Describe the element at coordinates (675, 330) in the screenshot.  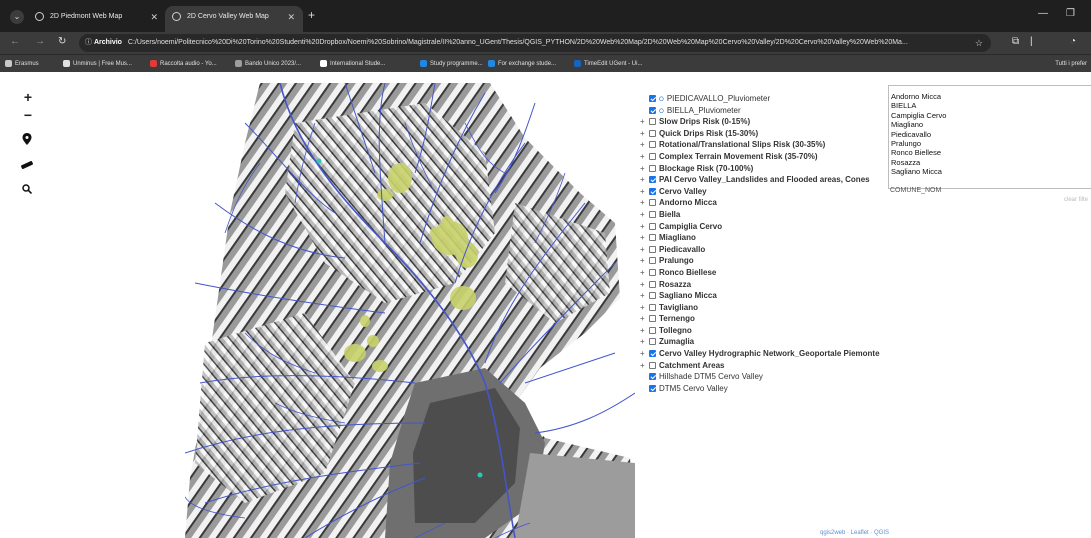
I see `layer-label: Tollegno` at that location.